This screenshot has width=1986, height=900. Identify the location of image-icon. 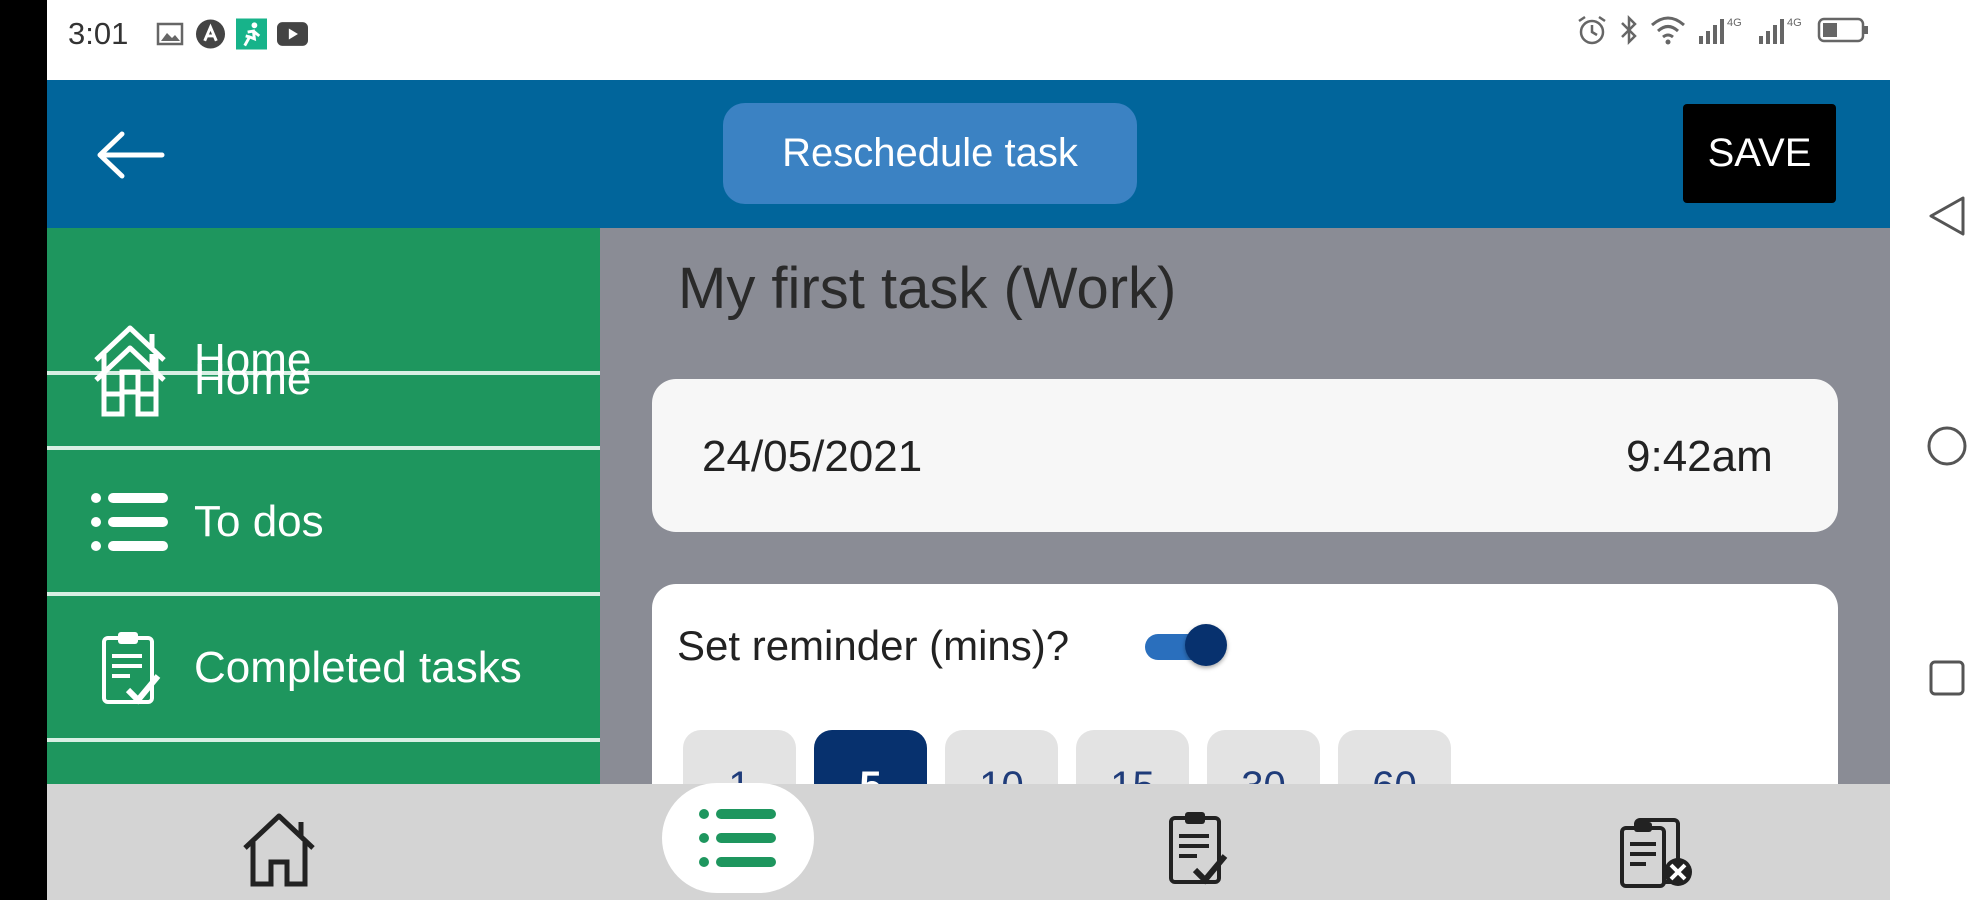
(169, 34).